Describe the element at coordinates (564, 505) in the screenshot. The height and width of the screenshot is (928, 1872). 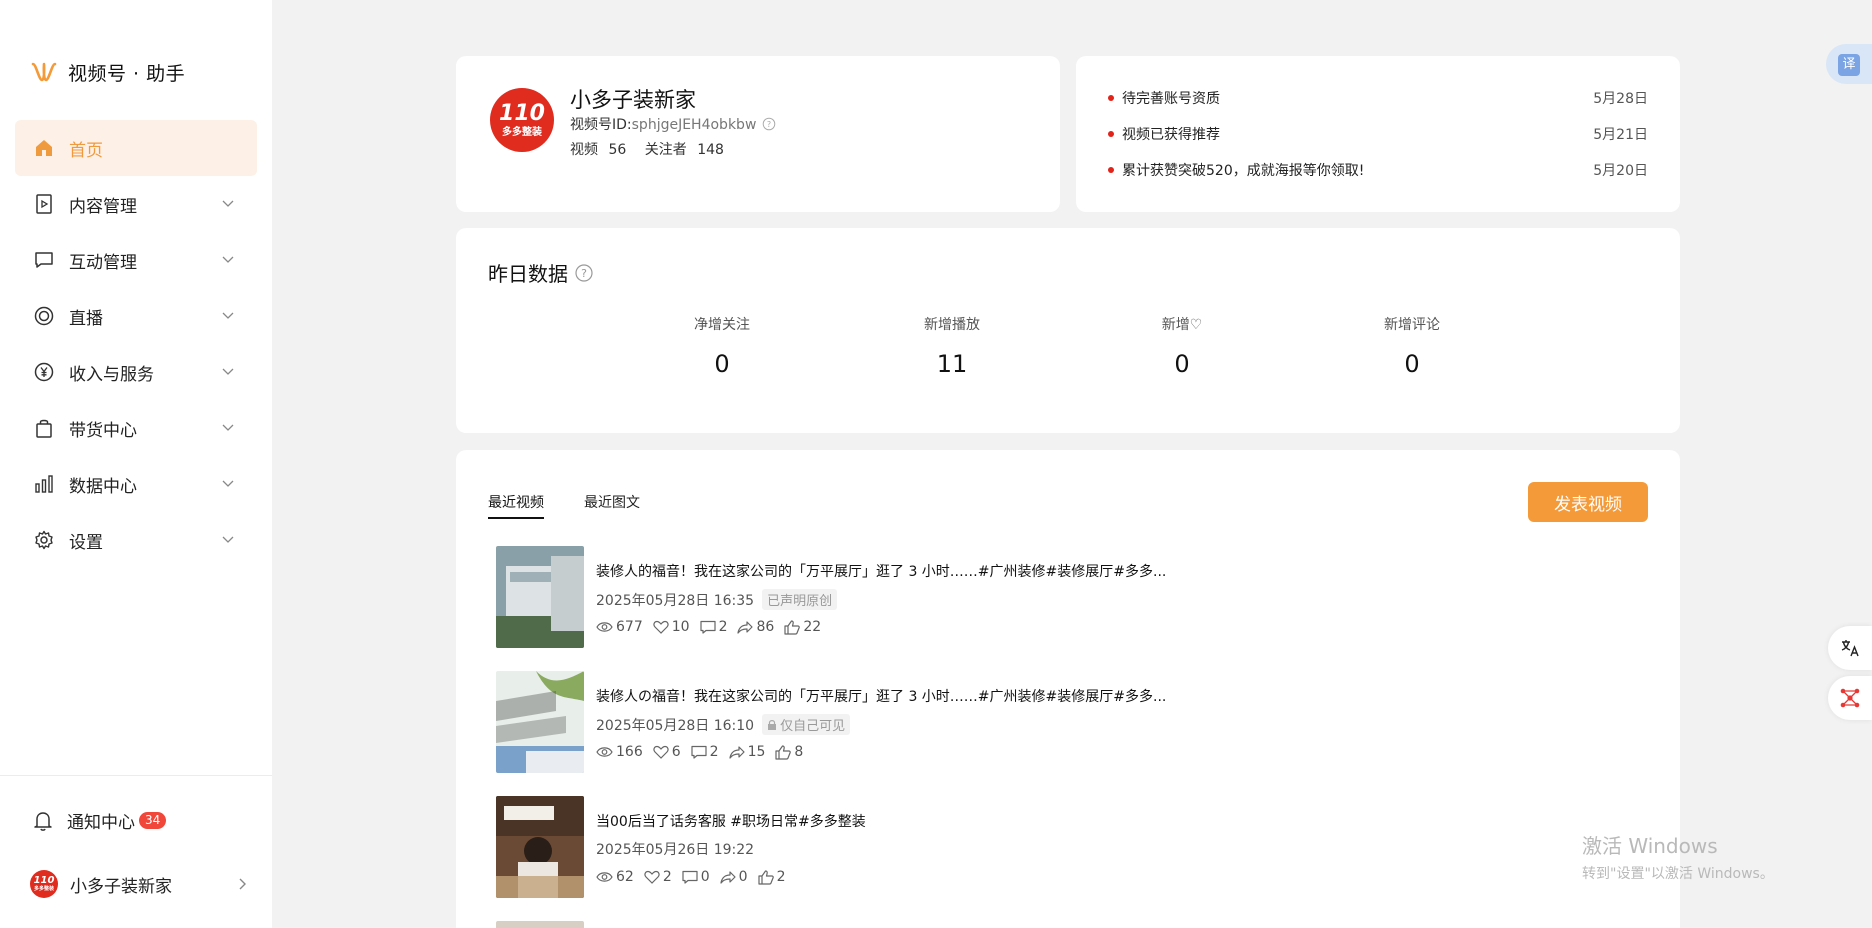
I see `recent-tabs: 最近视频 最近图文` at that location.